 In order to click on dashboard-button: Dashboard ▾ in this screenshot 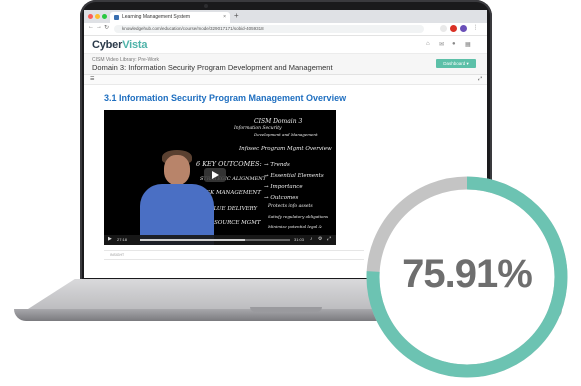, I will do `click(456, 63)`.